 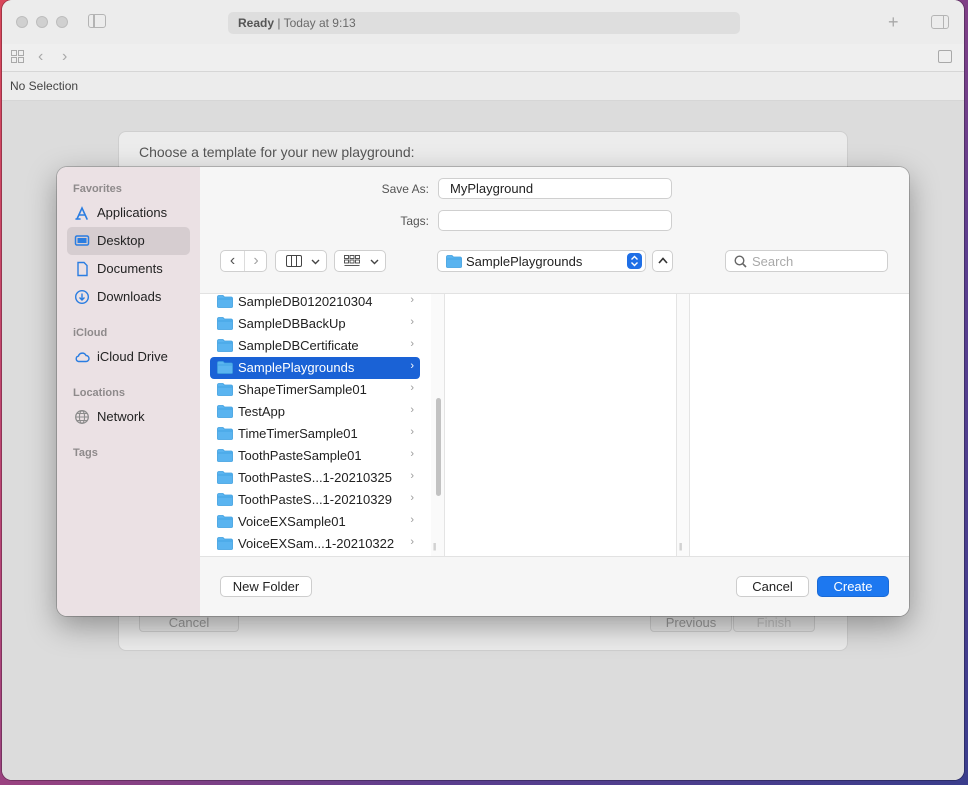 I want to click on save-as-field, so click(x=555, y=188).